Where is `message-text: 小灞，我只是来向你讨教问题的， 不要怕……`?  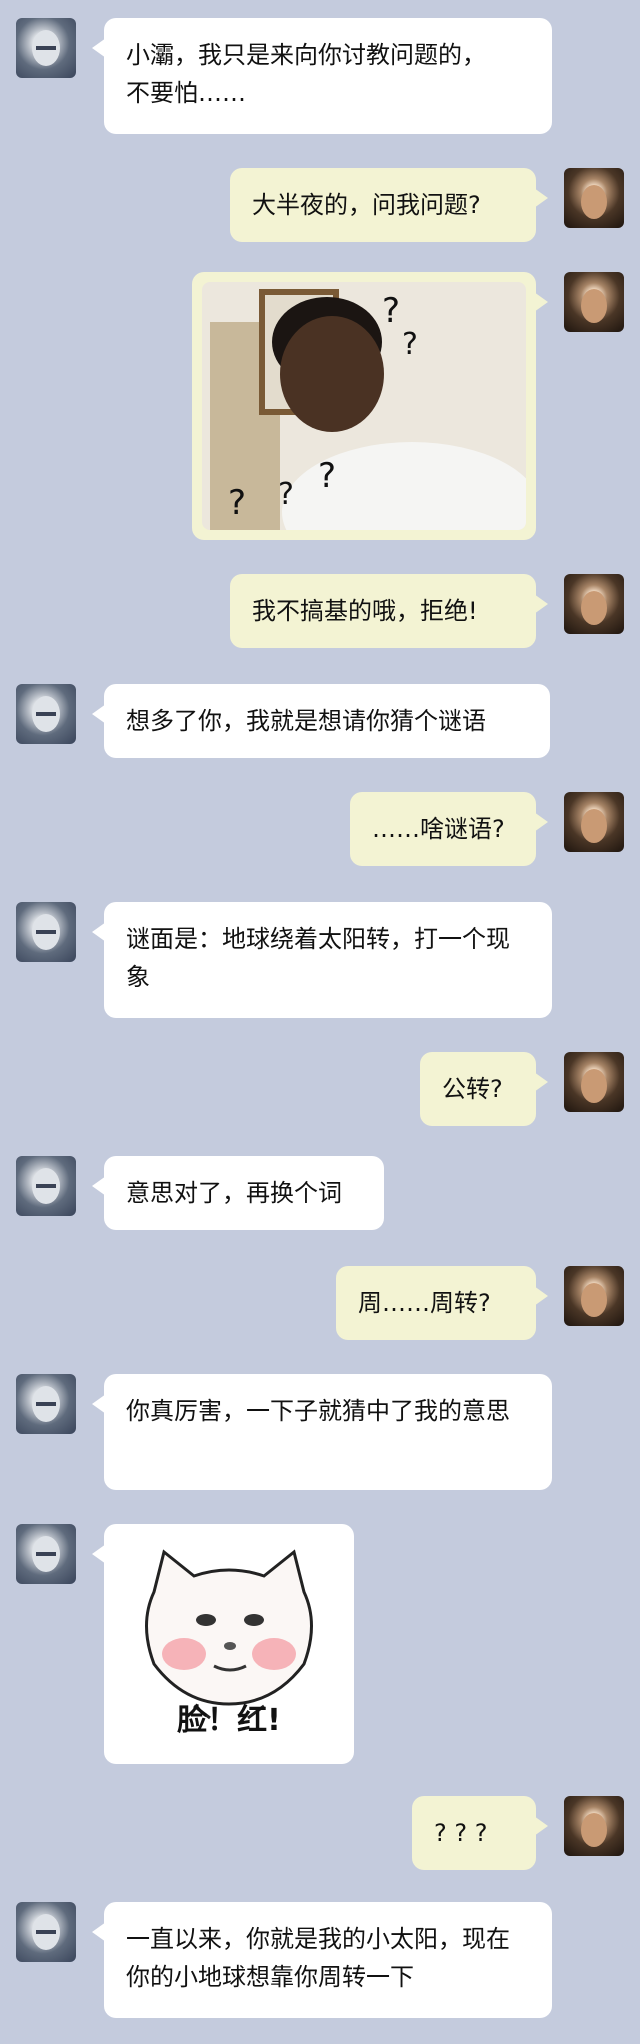
message-text: 小灞，我只是来向你讨教问题的， 不要怕…… is located at coordinates (306, 74).